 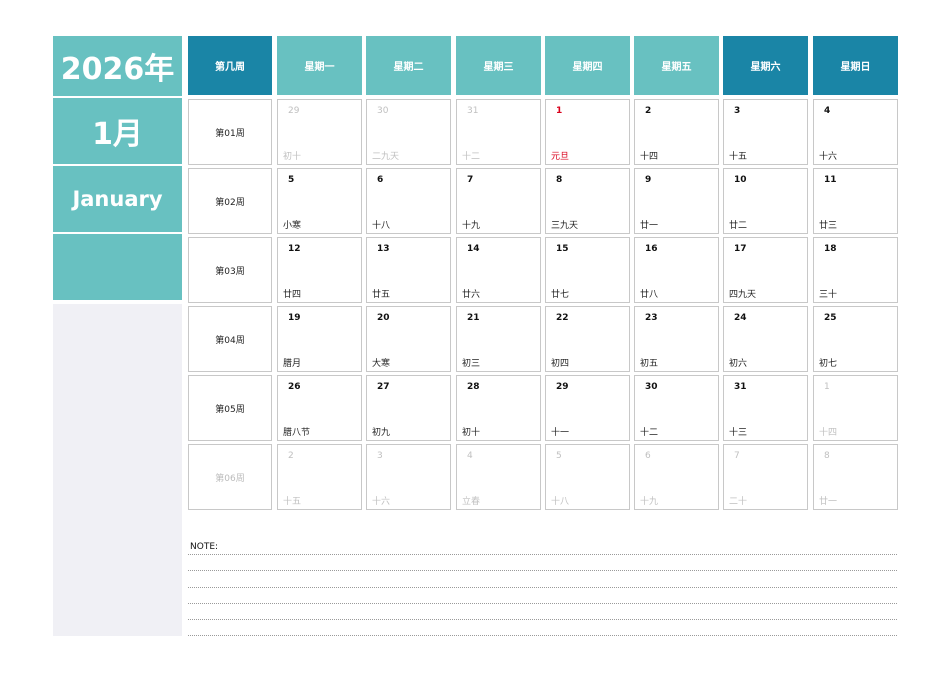 What do you see at coordinates (765, 132) in the screenshot?
I see `day-cell: 3 十五` at bounding box center [765, 132].